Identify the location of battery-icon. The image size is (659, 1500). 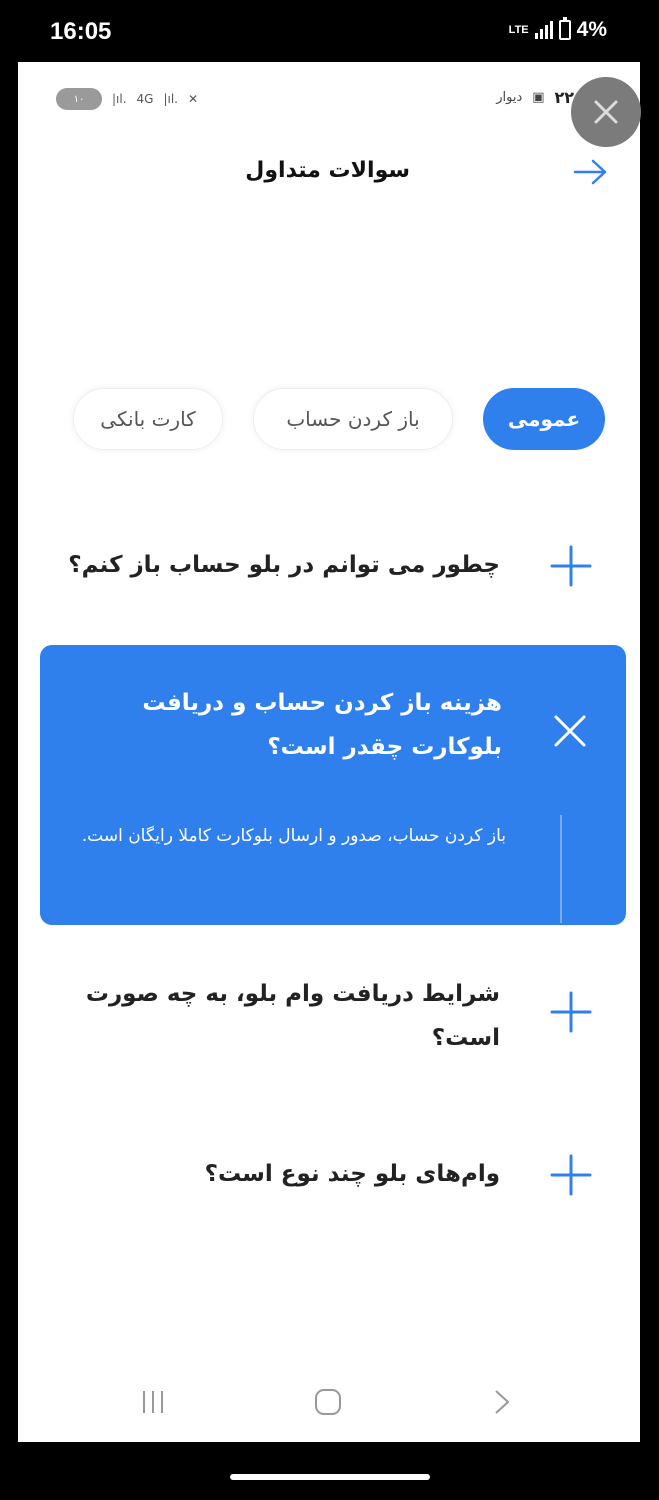
(564, 28).